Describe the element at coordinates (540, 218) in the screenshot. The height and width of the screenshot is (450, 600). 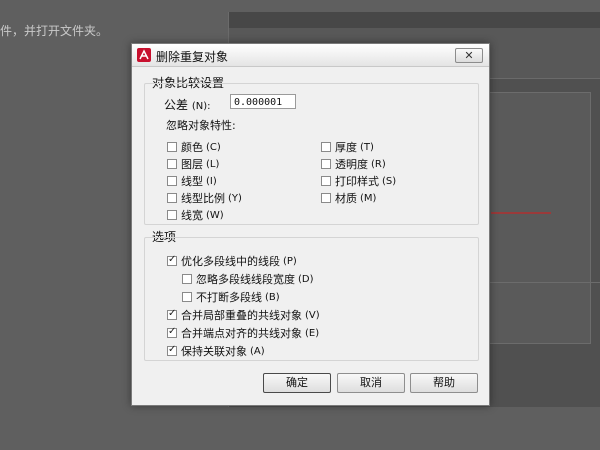
I see `background-panel` at that location.